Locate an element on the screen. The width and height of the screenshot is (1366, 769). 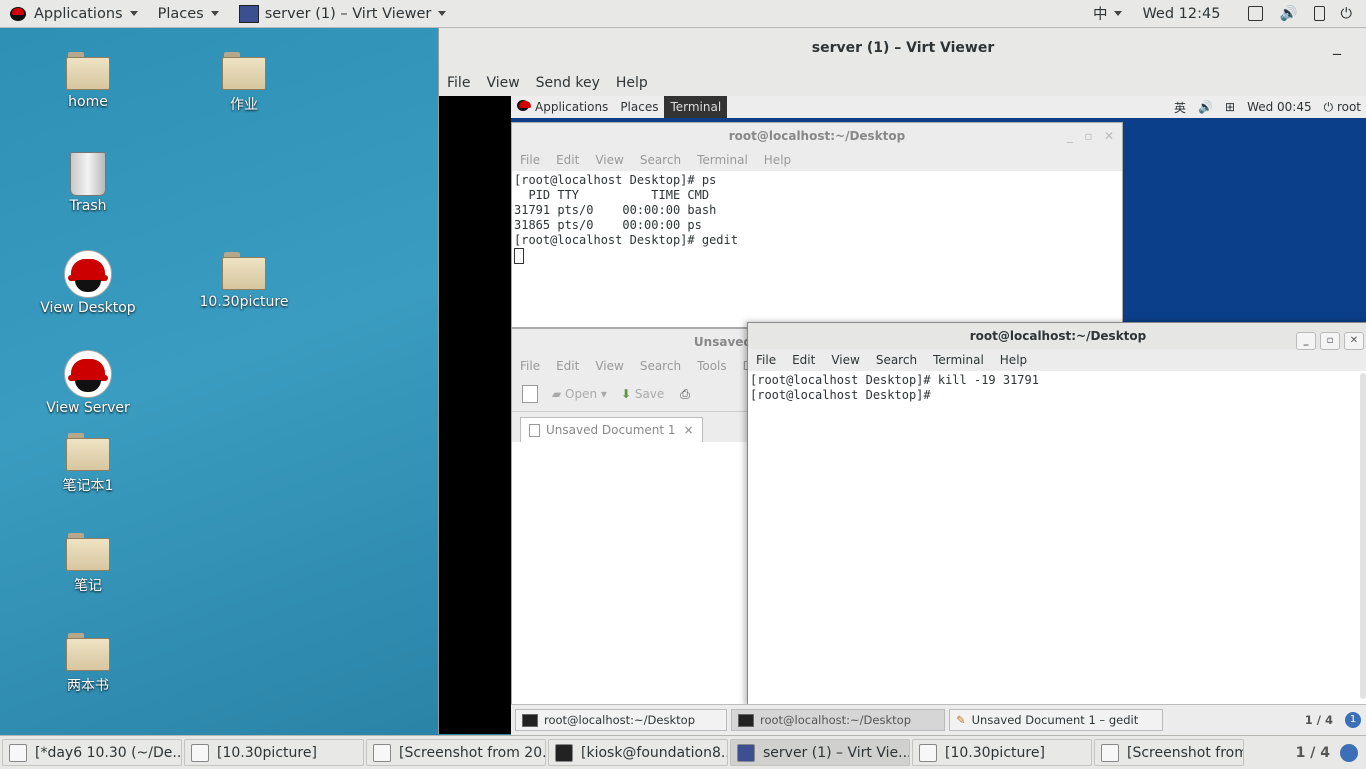
image-viewer-icon is located at coordinates (382, 752).